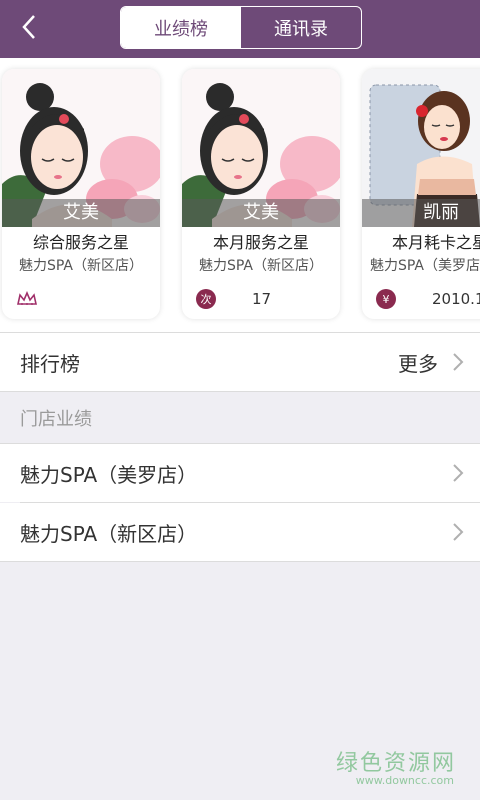 This screenshot has height=800, width=480. What do you see at coordinates (404, 780) in the screenshot?
I see `watermark-url: www.downcc.com` at bounding box center [404, 780].